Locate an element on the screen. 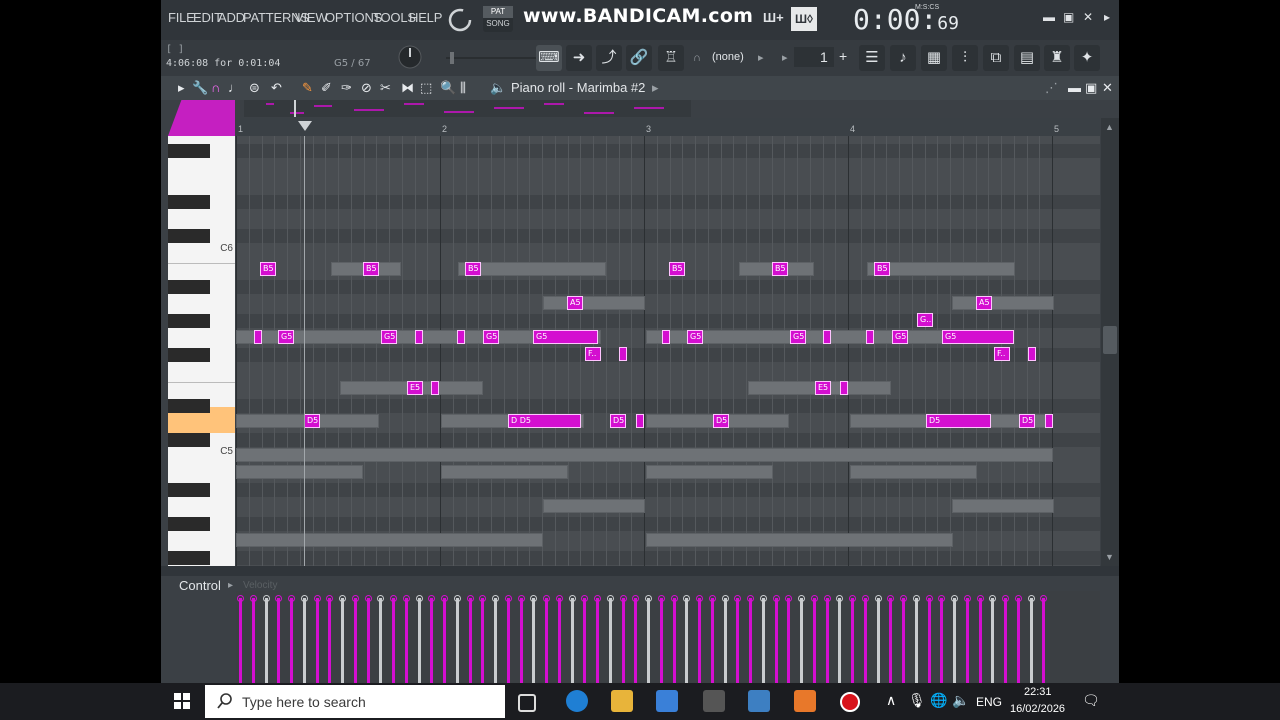 This screenshot has width=1280, height=720. piano-keyboard: C6 C5 is located at coordinates (201, 351).